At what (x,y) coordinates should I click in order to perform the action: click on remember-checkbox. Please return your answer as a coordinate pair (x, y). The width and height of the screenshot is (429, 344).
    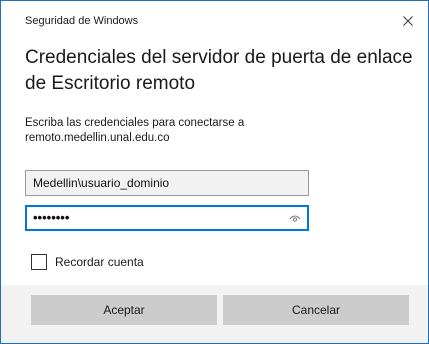
    Looking at the image, I should click on (39, 262).